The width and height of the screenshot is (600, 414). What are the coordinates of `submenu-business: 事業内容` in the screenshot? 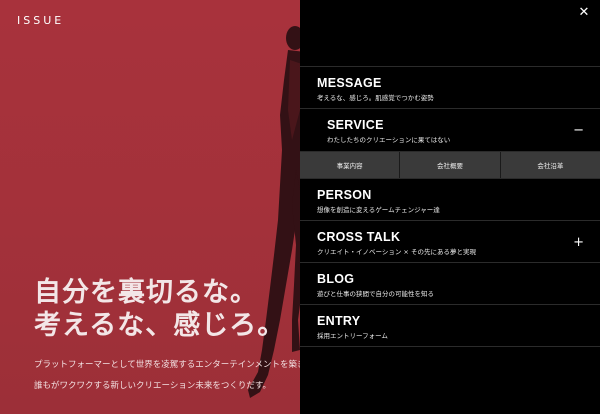 It's located at (349, 165).